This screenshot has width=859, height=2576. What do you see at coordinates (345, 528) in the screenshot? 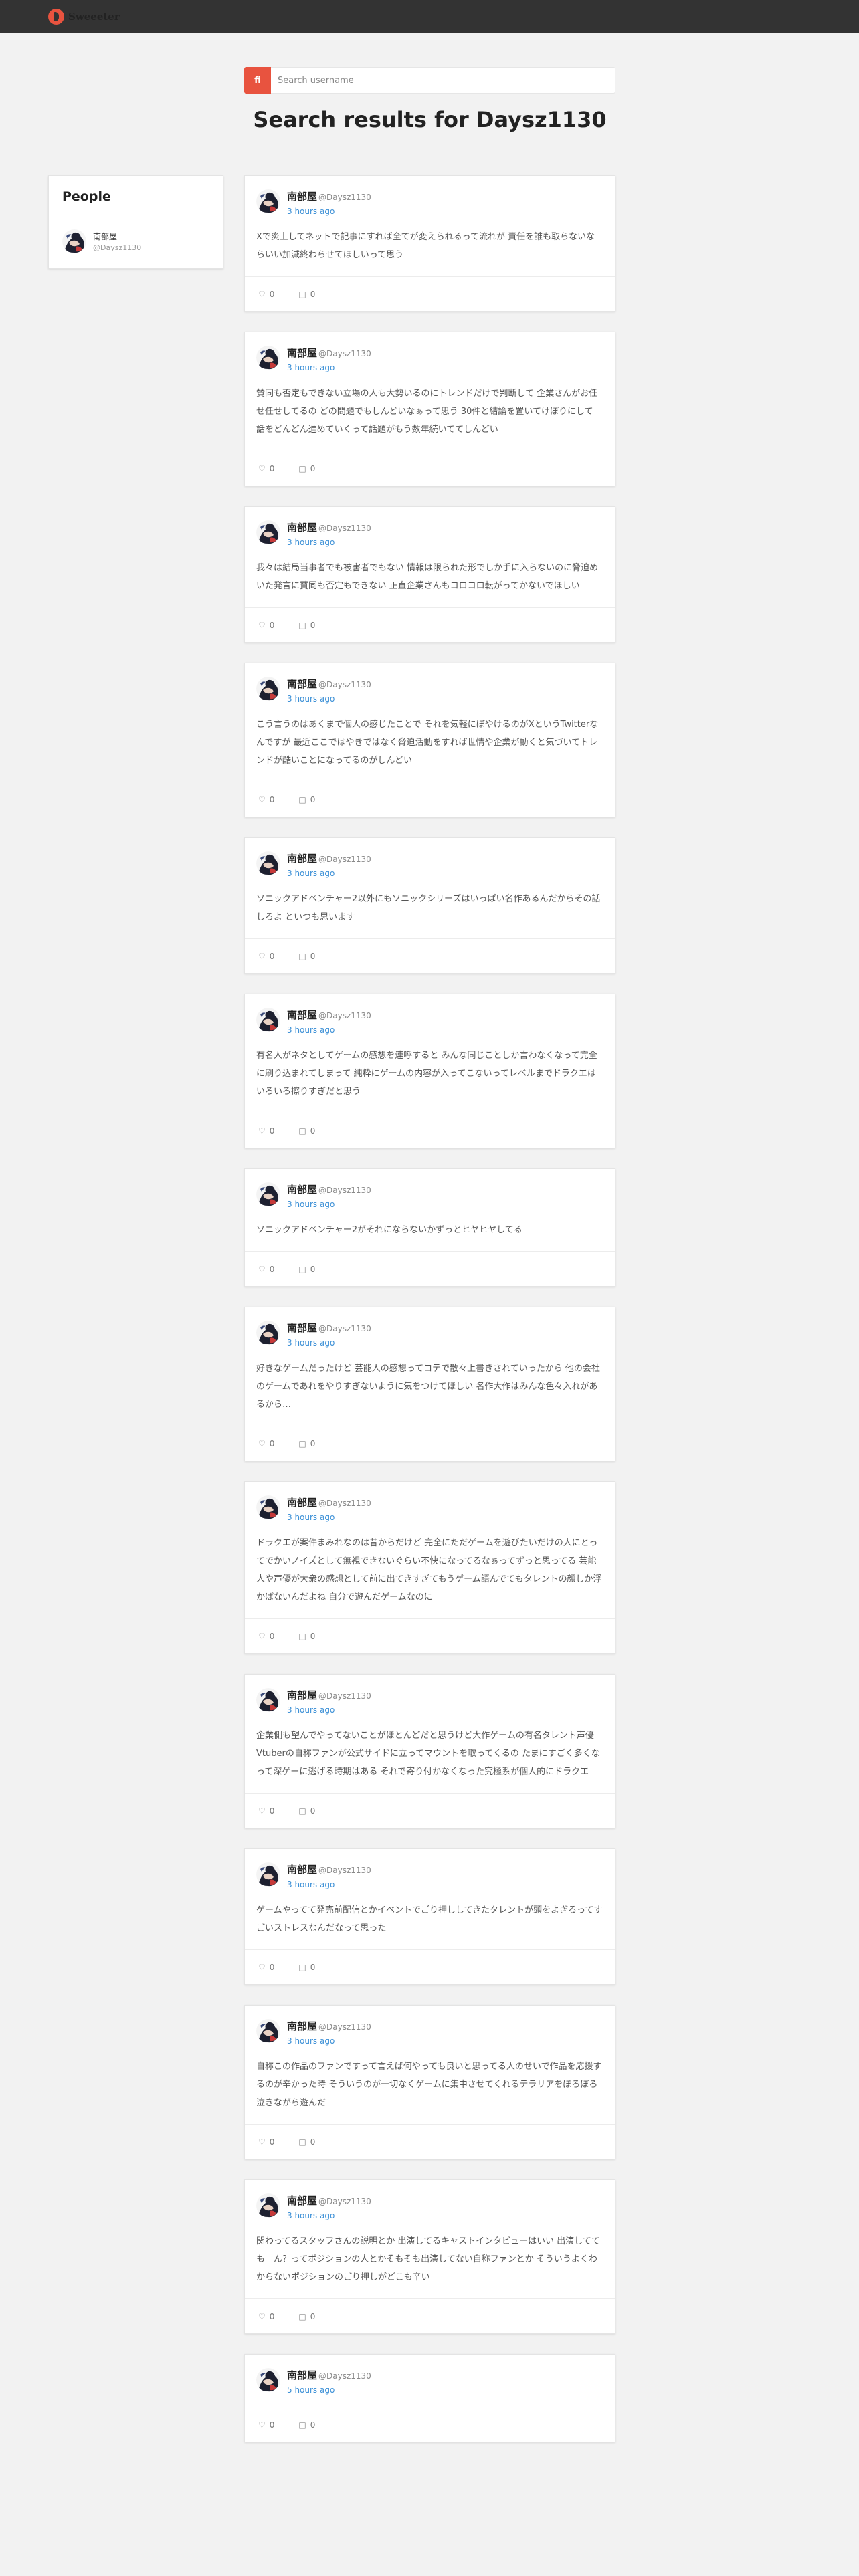
I see `post-author-handle: @Daysz1130` at bounding box center [345, 528].